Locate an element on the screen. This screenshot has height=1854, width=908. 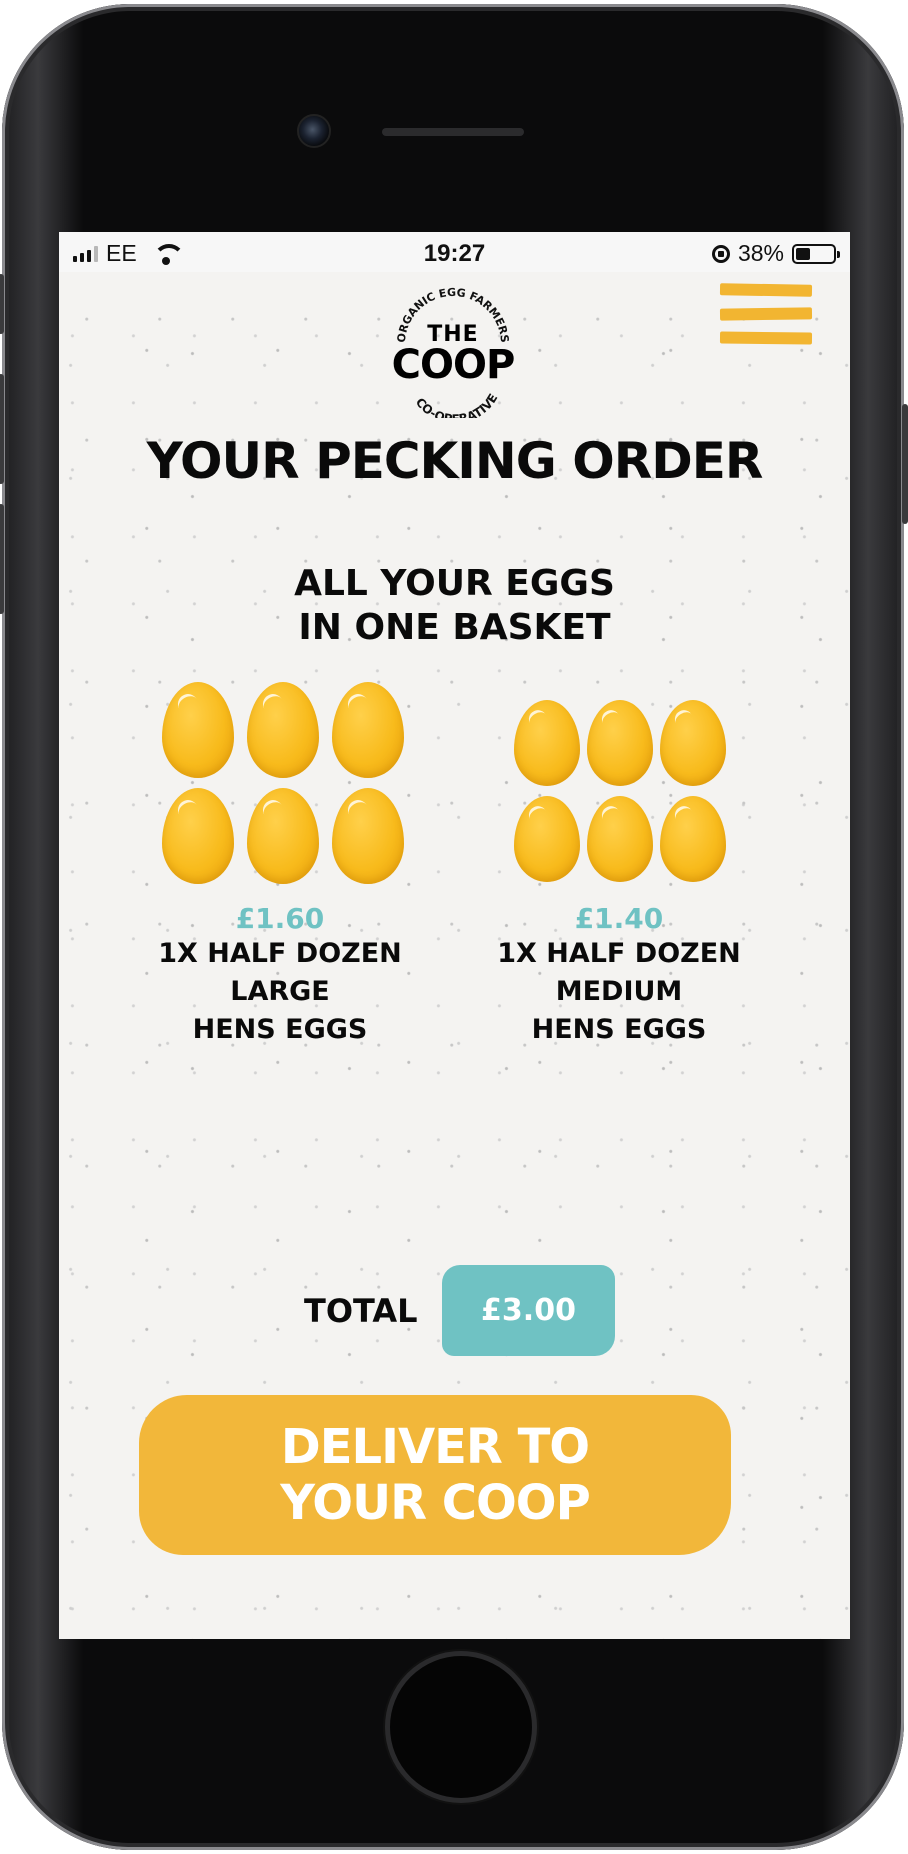
logo-coop: COOP is located at coordinates (453, 365).